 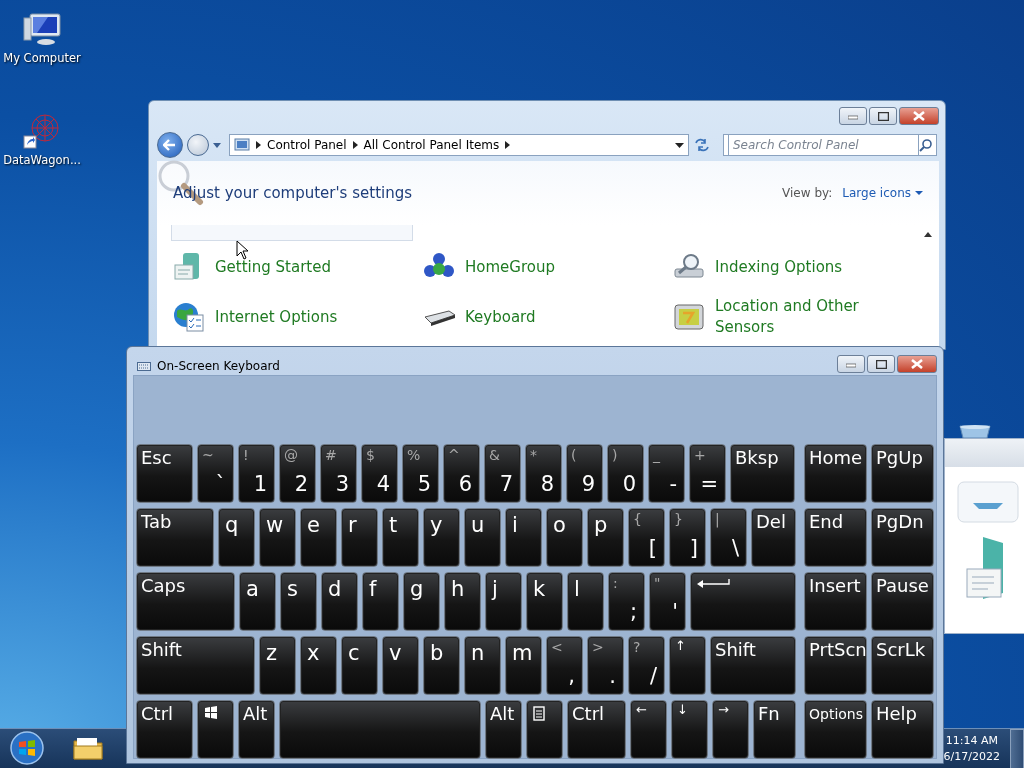 What do you see at coordinates (523, 665) in the screenshot?
I see `key-button: m` at bounding box center [523, 665].